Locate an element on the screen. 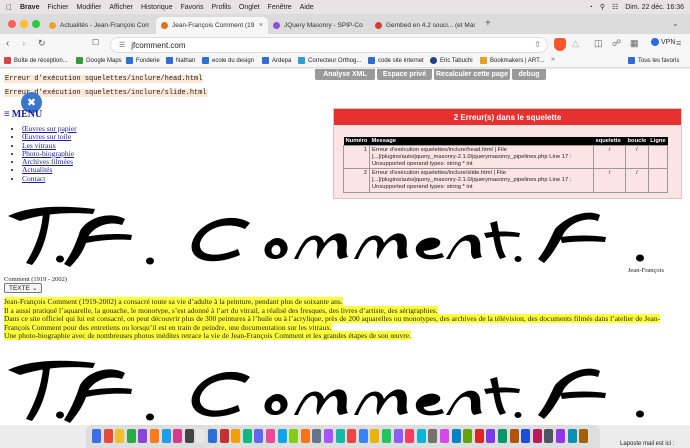  analyse-xml-button: Analyse XML is located at coordinates (345, 74).